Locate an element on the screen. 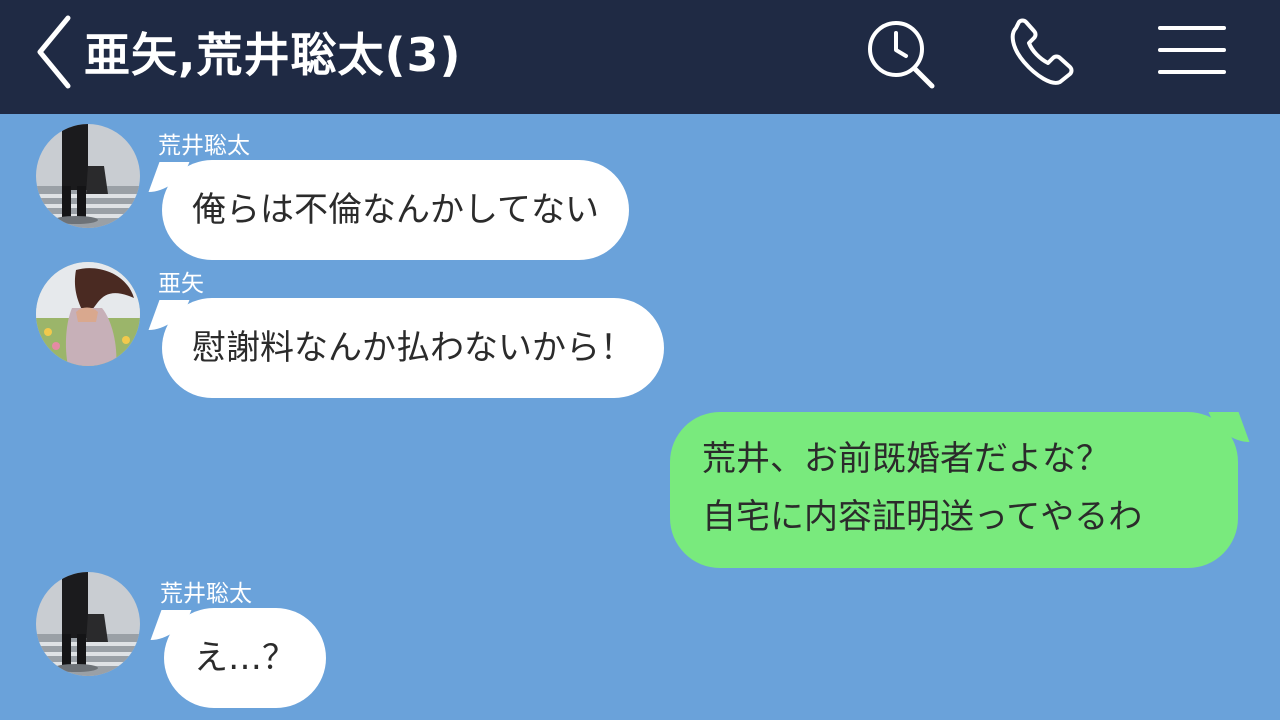  avatar-aya is located at coordinates (88, 314).